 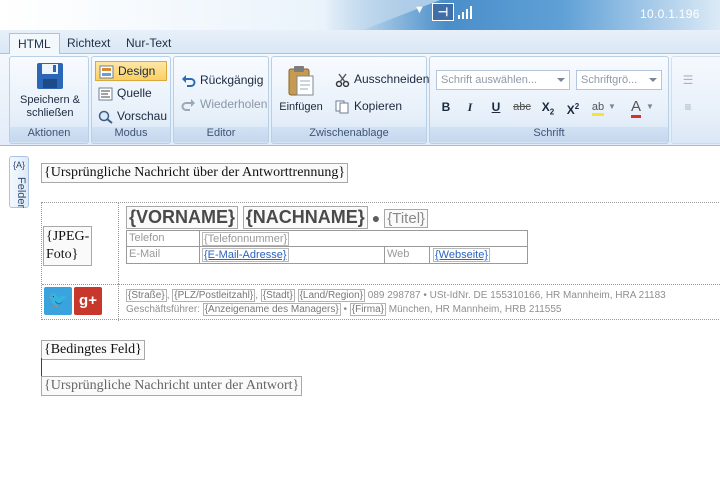 I want to click on firma-field: {Firma}, so click(x=367, y=309).